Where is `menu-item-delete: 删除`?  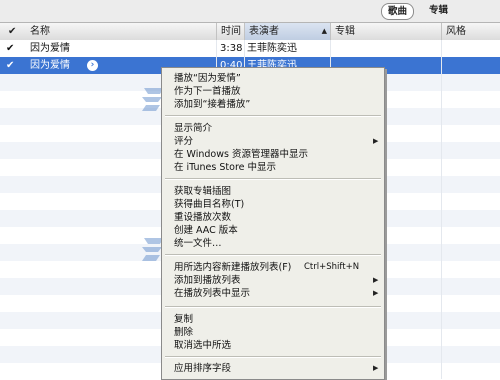 menu-item-delete: 删除 is located at coordinates (273, 332).